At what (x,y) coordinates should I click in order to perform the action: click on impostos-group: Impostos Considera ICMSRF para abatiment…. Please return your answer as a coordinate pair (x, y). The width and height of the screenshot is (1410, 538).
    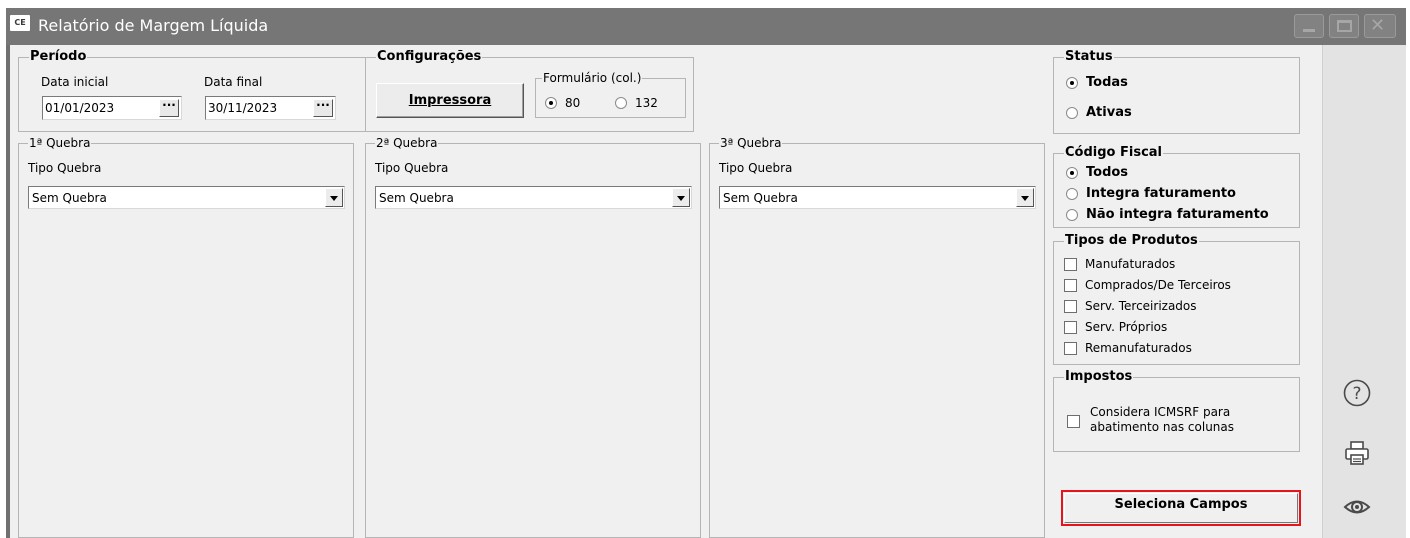
    Looking at the image, I should click on (1176, 411).